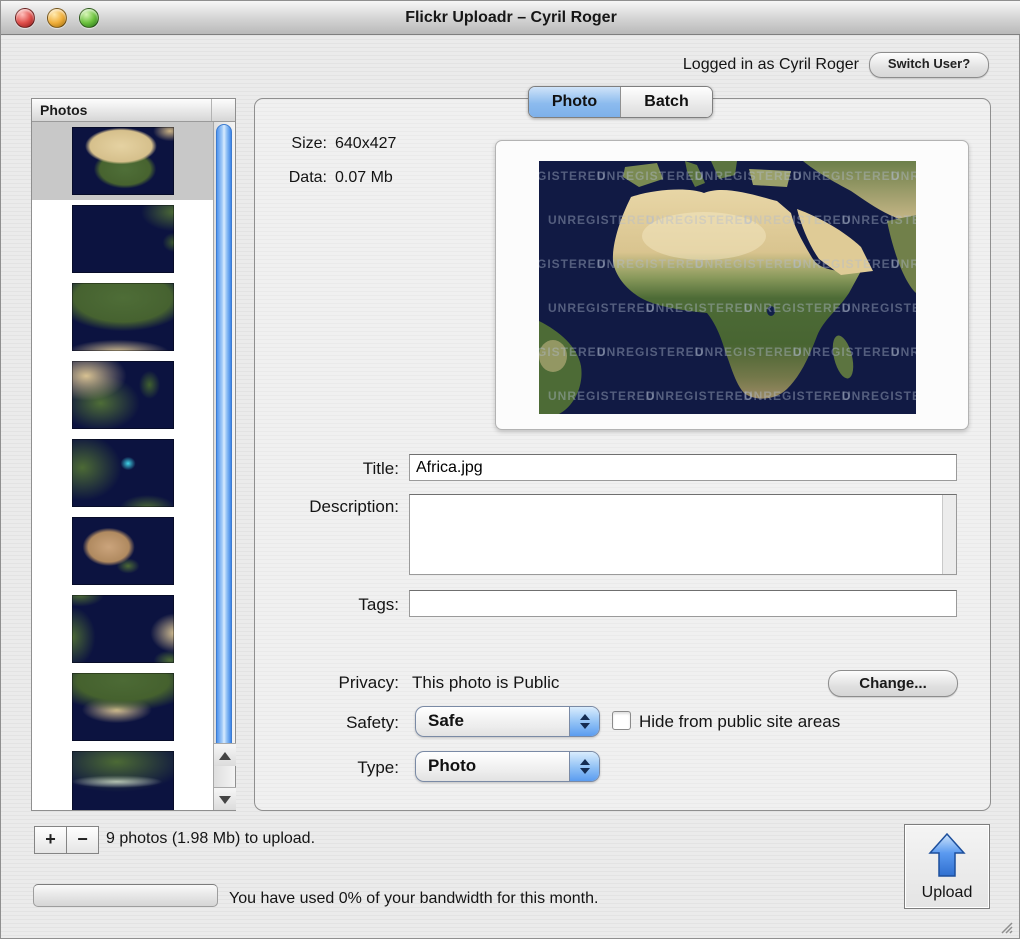  I want to click on title-bar: Flickr Uploadr – Cyril Roger, so click(510, 18).